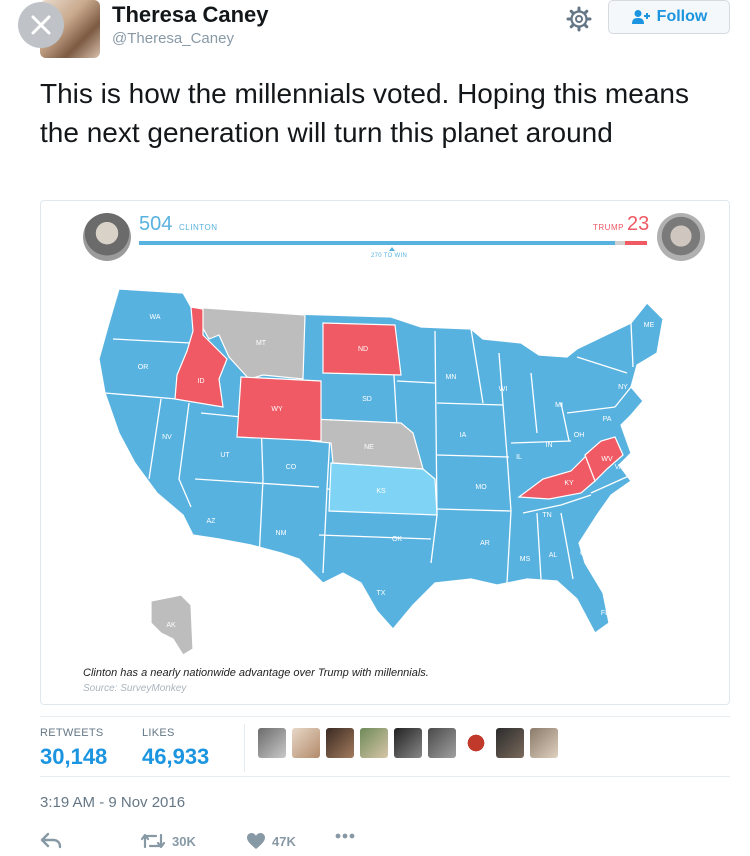 The width and height of the screenshot is (750, 856). I want to click on state-label-wa: WA, so click(154, 317).